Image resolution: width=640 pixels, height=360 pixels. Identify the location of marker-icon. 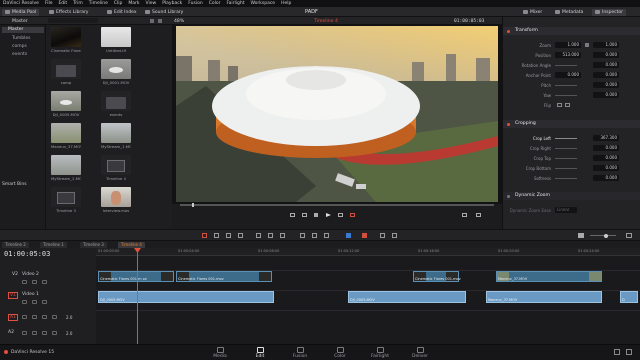
(364, 235).